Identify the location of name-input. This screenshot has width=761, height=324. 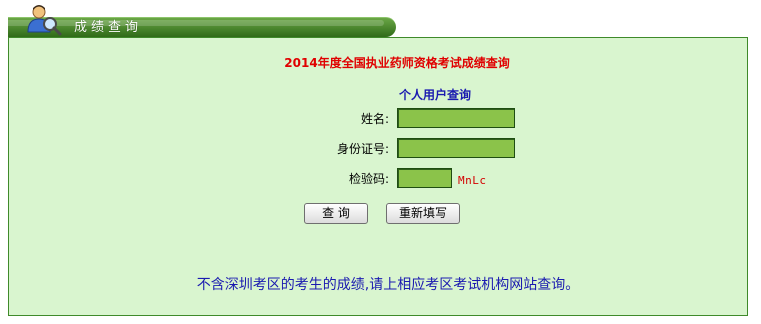
(456, 118).